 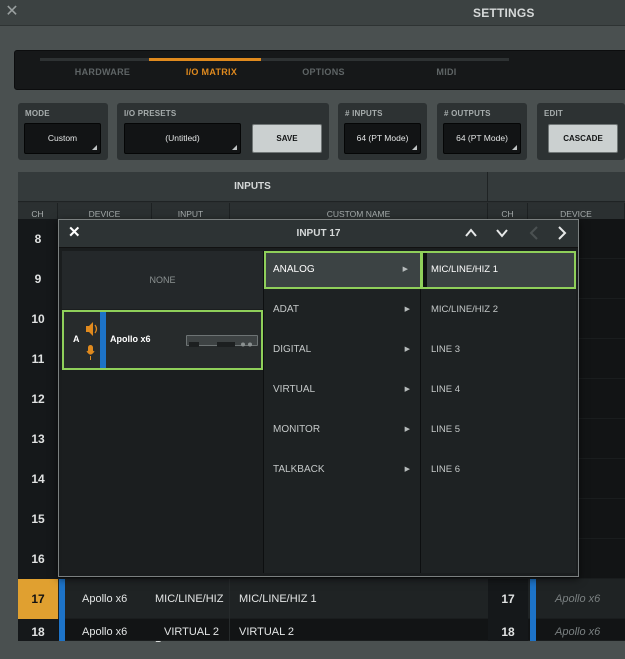 I want to click on io-presets-label: I/O PRESETS, so click(x=150, y=113).